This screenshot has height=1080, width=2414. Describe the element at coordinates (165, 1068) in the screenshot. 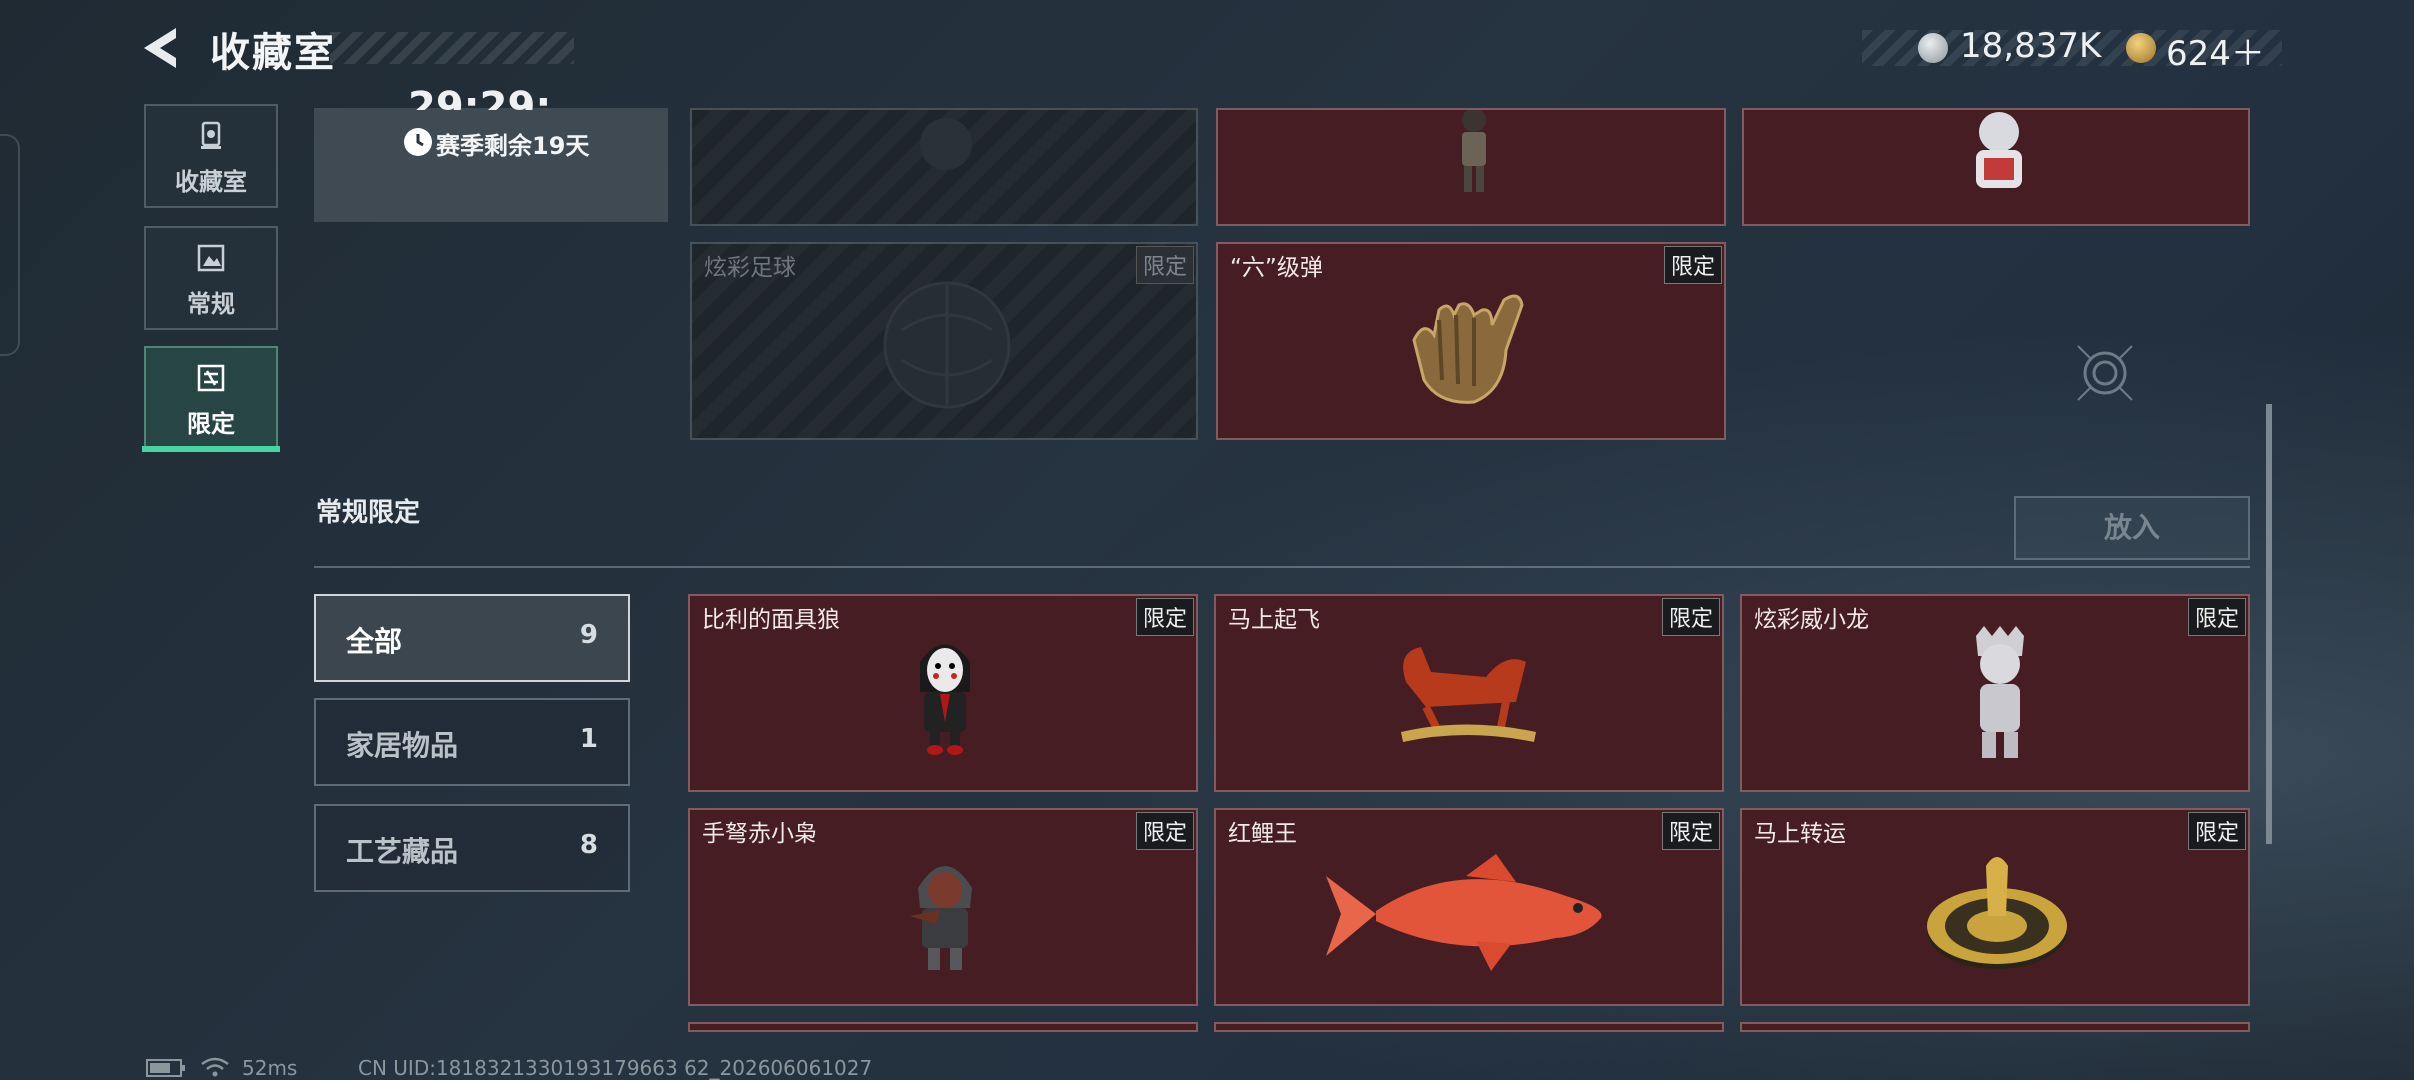

I see `battery-icon` at that location.